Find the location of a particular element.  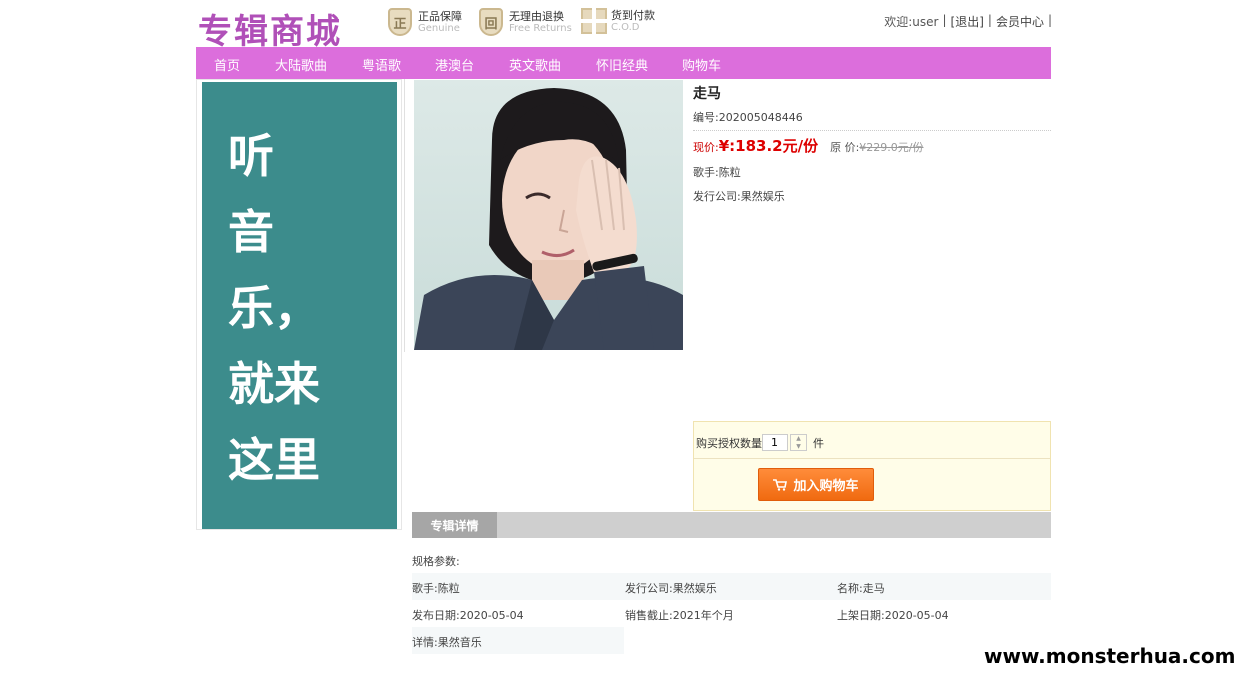

site-logo: 专辑商城 is located at coordinates (270, 28).